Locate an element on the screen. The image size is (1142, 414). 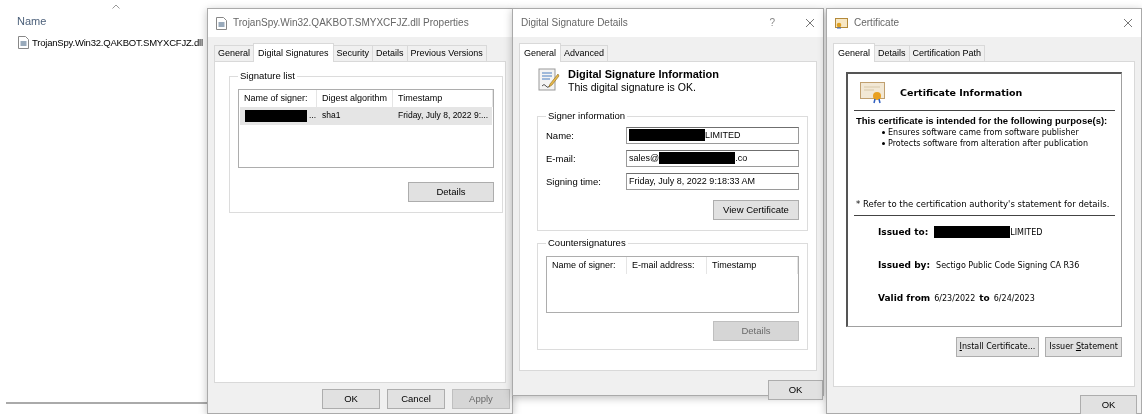
input-field: LIMITED is located at coordinates (712, 135).